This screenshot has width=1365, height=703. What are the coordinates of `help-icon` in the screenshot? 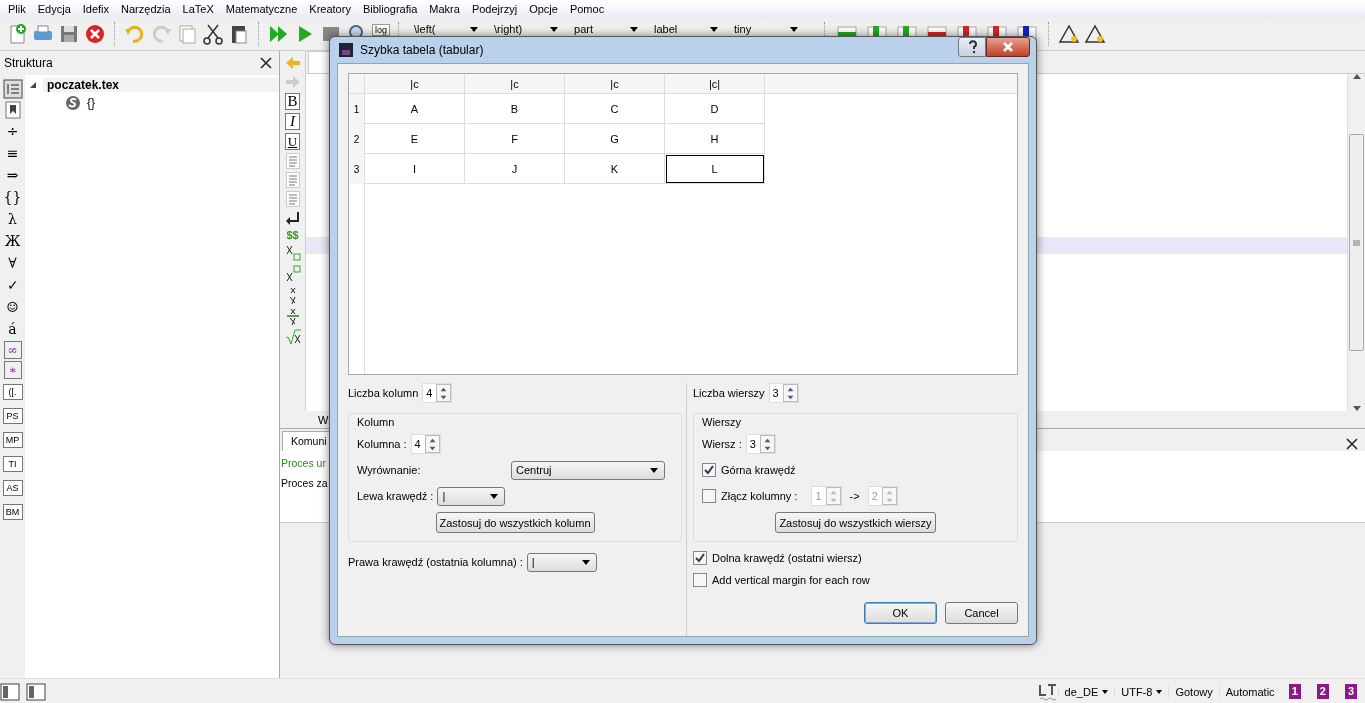 It's located at (972, 47).